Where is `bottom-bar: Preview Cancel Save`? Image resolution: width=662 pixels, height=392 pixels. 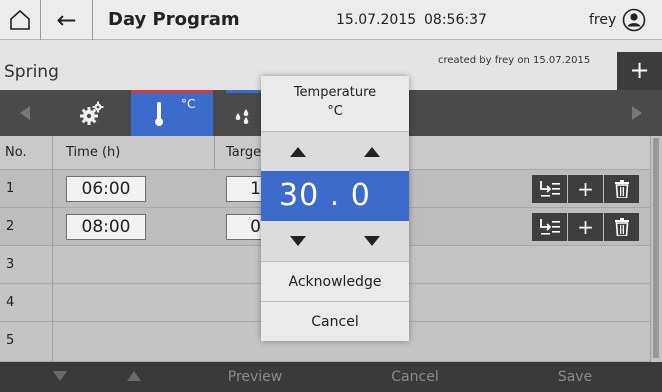 bottom-bar: Preview Cancel Save is located at coordinates (331, 377).